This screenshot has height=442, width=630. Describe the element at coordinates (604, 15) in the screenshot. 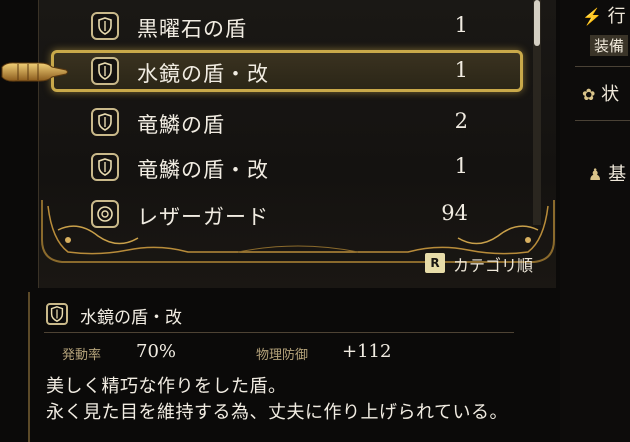

I see `side-menu-item-action: ⚡ 行` at that location.